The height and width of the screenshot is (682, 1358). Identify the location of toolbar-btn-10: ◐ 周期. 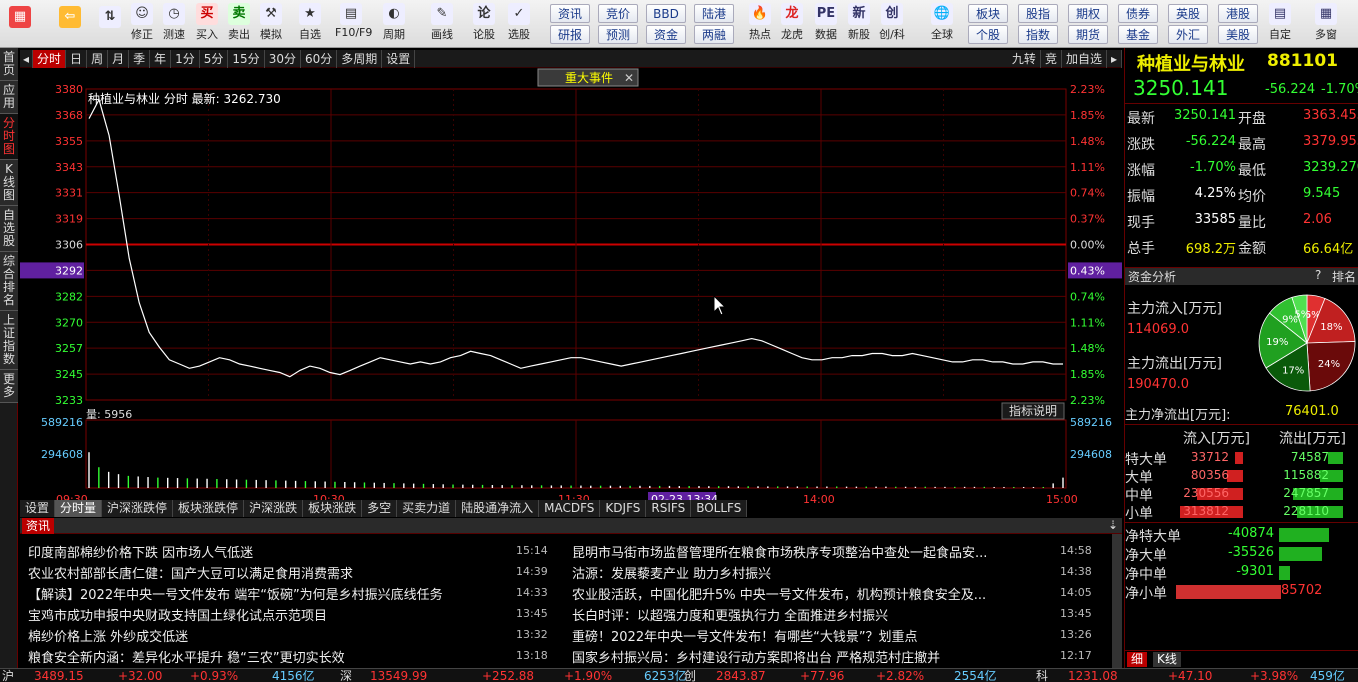
(394, 24).